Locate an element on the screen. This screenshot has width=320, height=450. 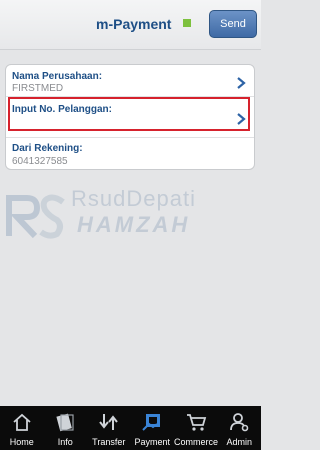
watermark-text: RsudDepati is located at coordinates (133, 198).